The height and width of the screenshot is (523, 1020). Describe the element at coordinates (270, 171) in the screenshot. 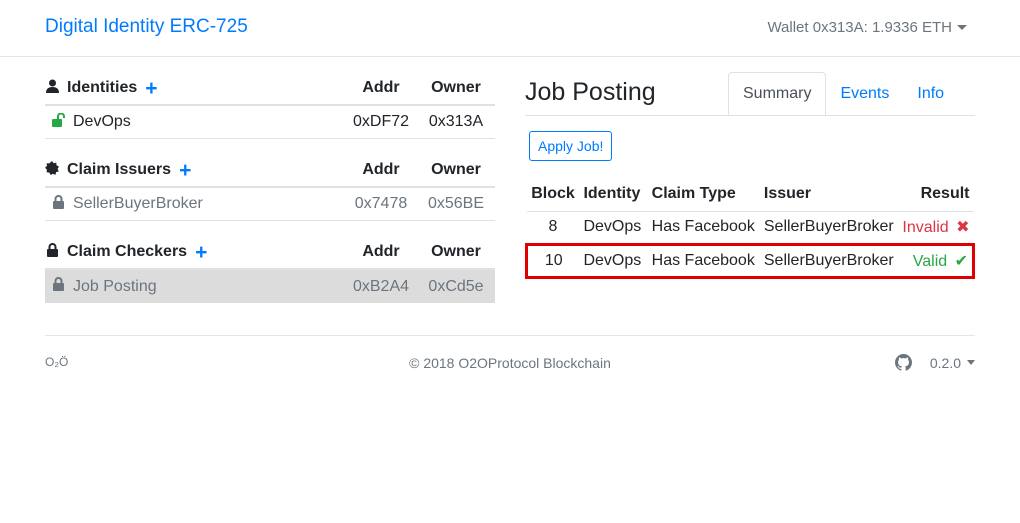

I see `claim-issuers-header: Claim Issuers + Addr Owner` at that location.